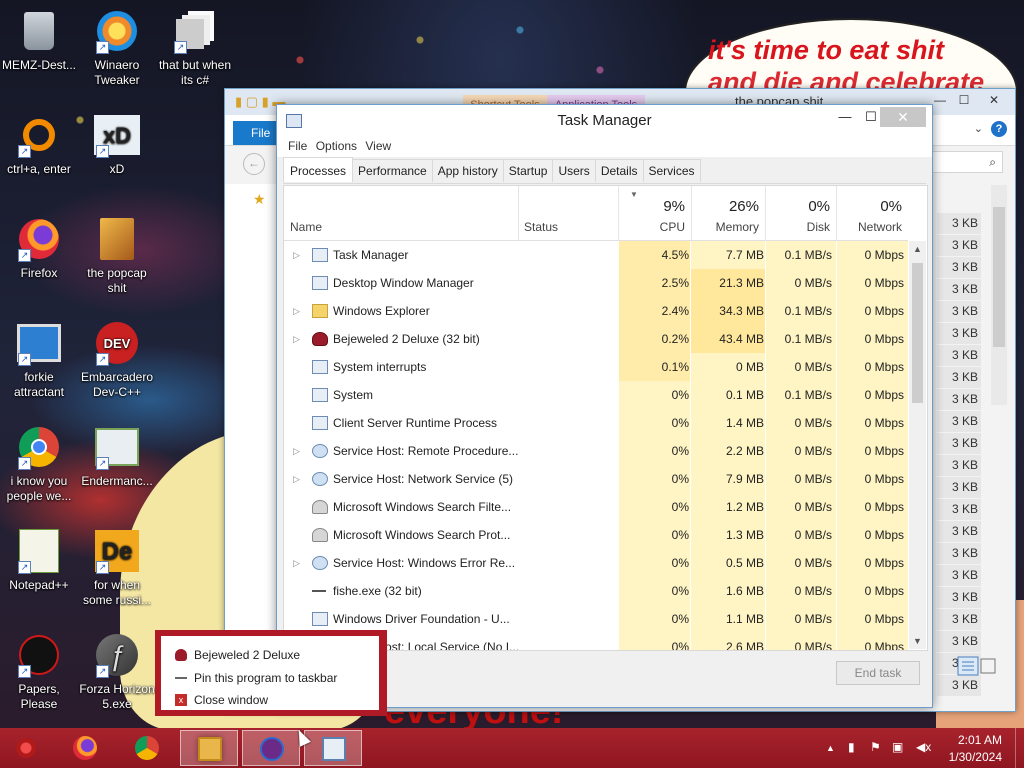 The width and height of the screenshot is (1024, 768). I want to click on search-icon: ⌕, so click(963, 162).